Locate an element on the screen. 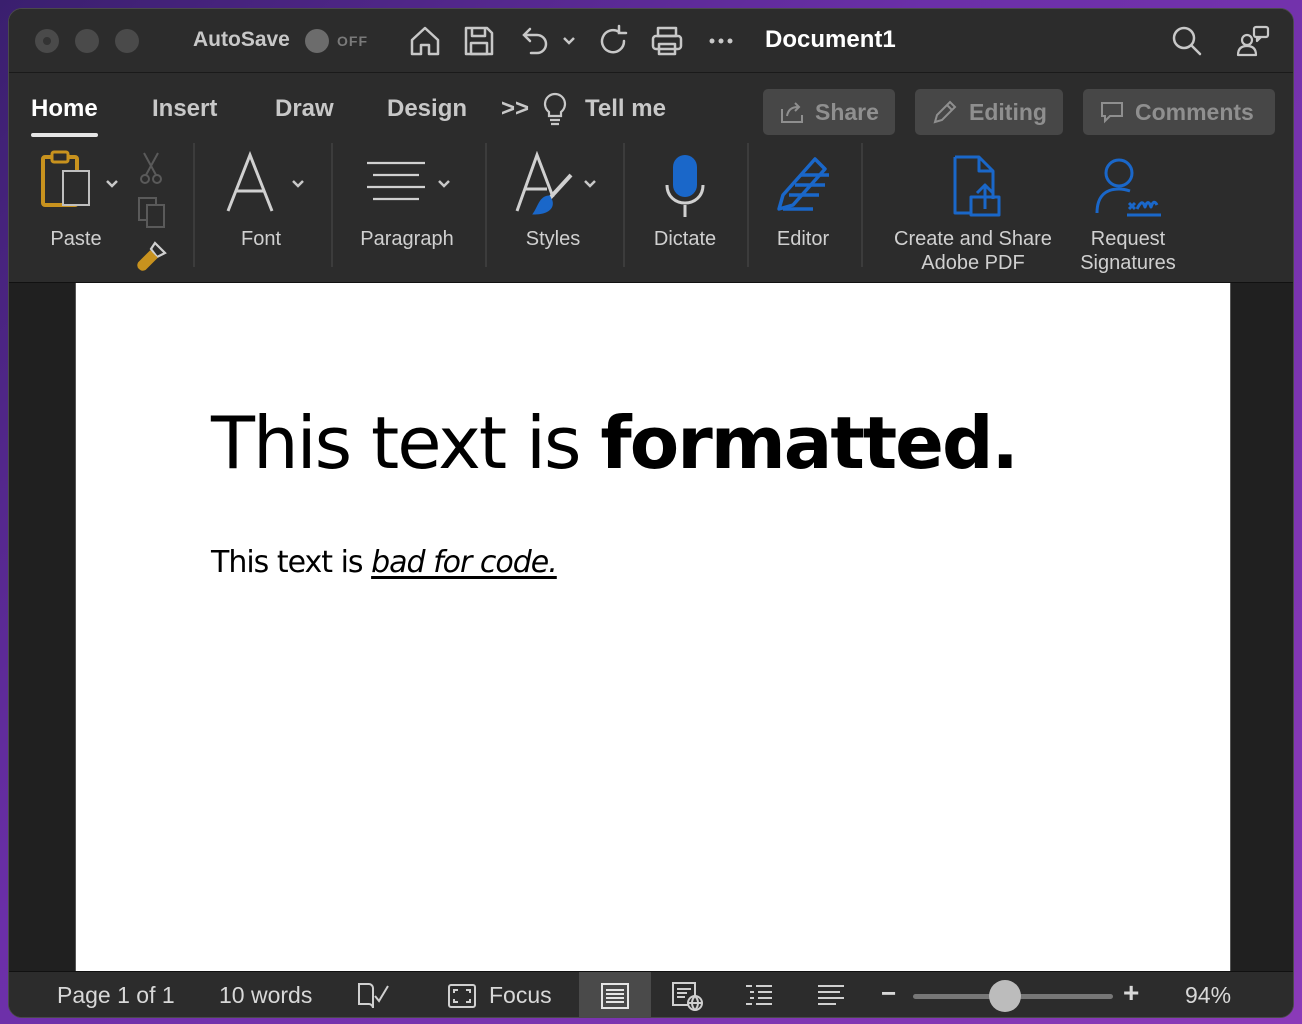 The height and width of the screenshot is (1024, 1302). tell-me-search: Tell me is located at coordinates (625, 109).